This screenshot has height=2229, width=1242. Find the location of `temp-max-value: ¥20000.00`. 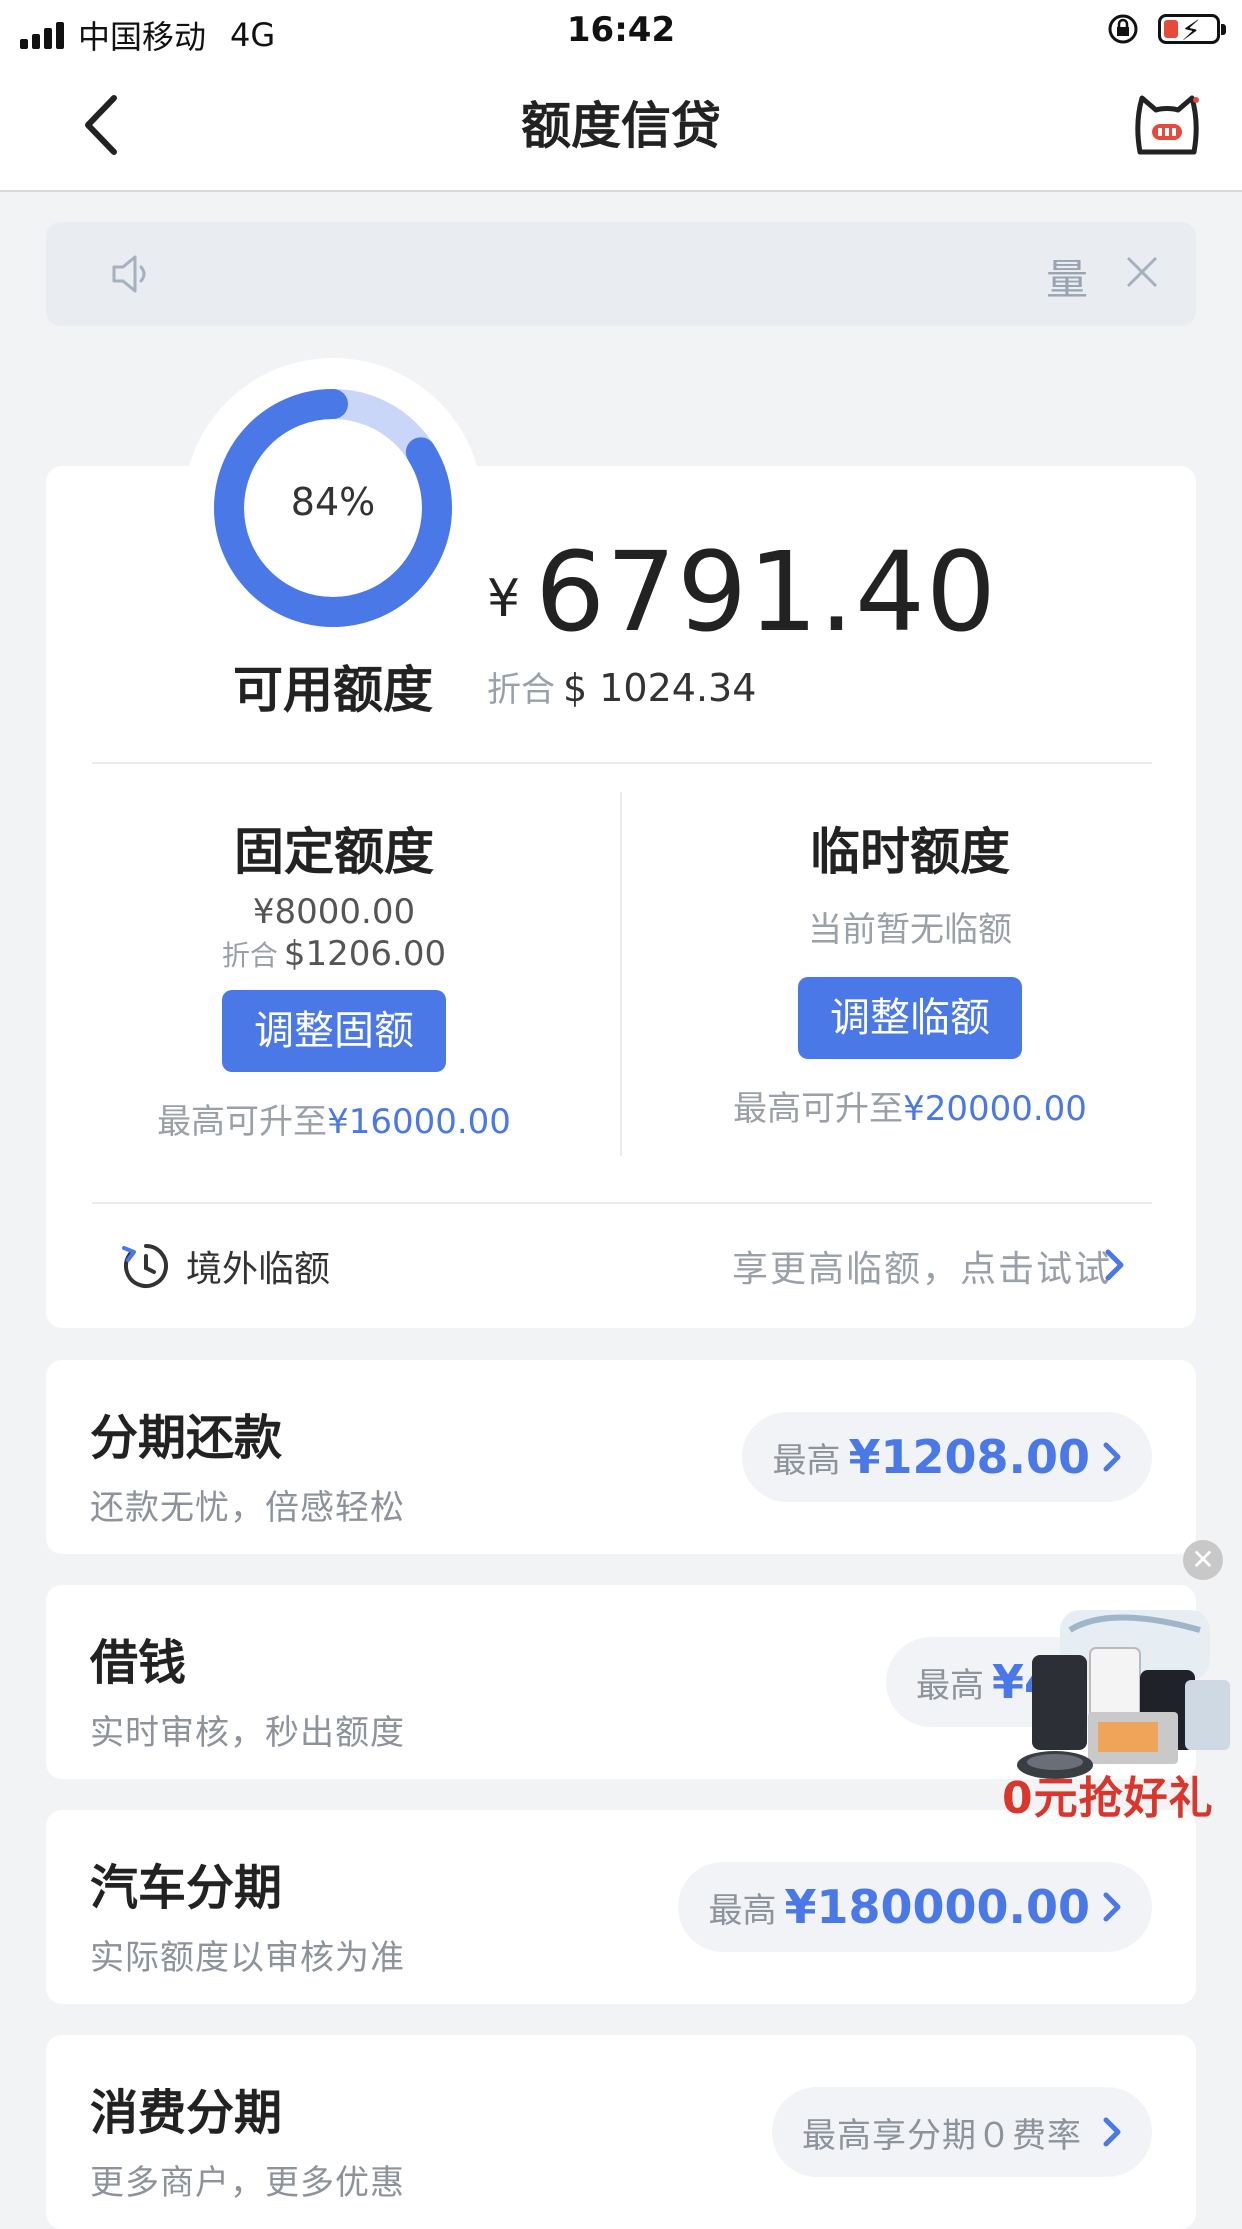

temp-max-value: ¥20000.00 is located at coordinates (995, 1109).